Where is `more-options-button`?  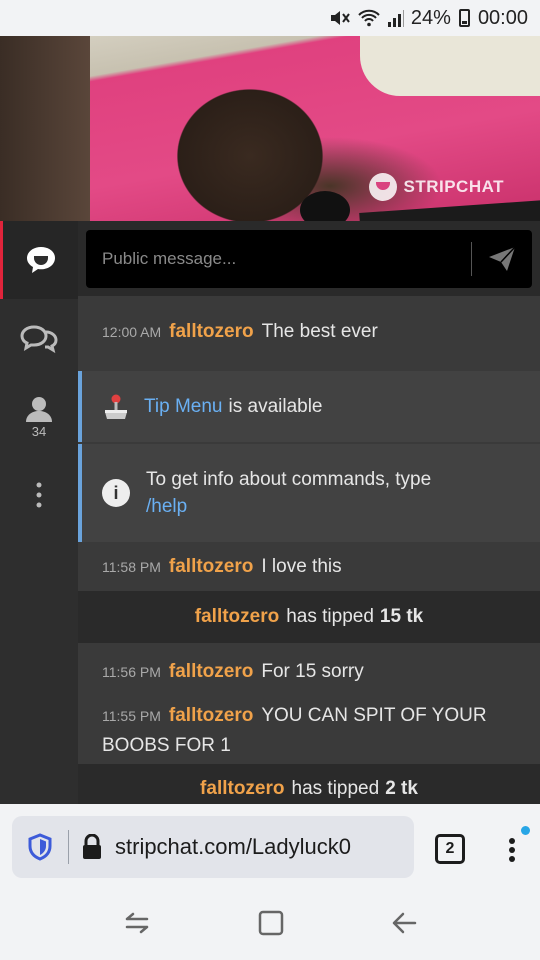 more-options-button is located at coordinates (39, 495).